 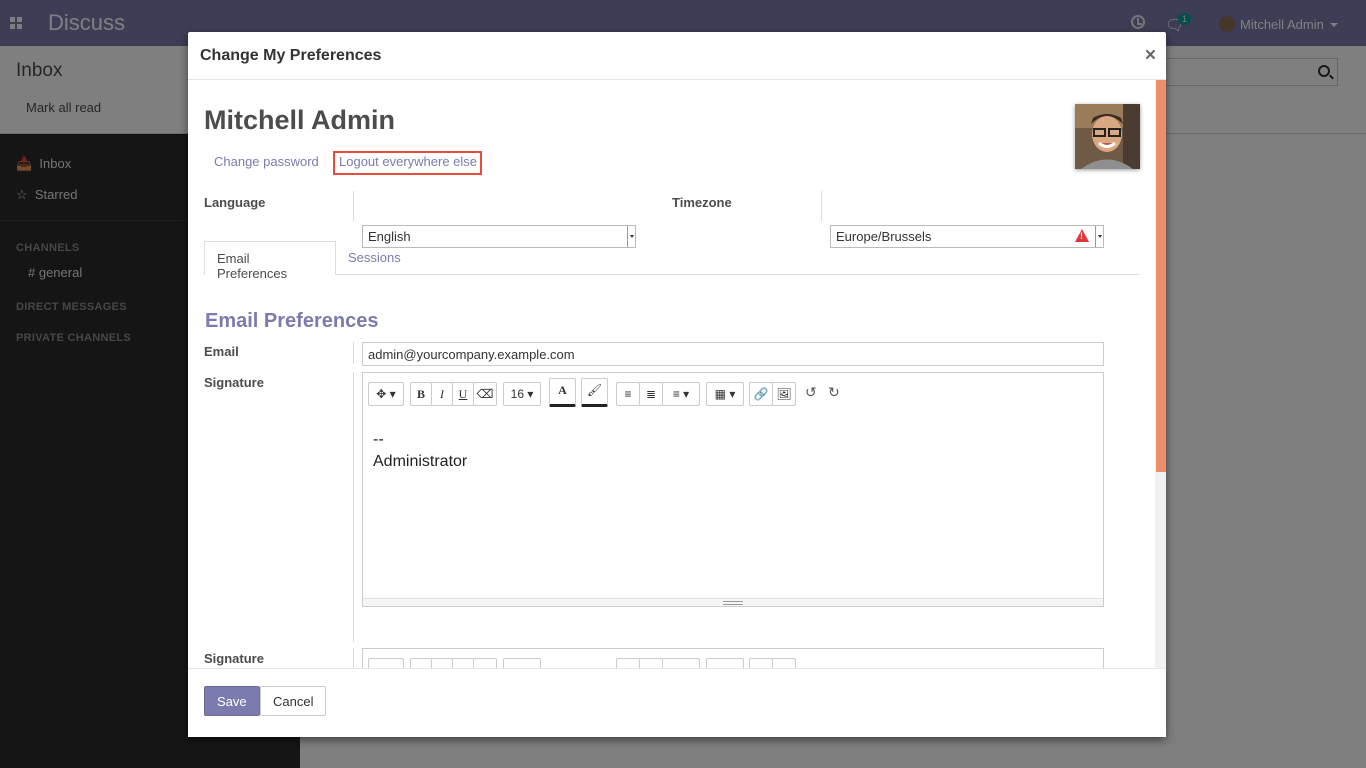 What do you see at coordinates (681, 663) in the screenshot?
I see `align-dropdown` at bounding box center [681, 663].